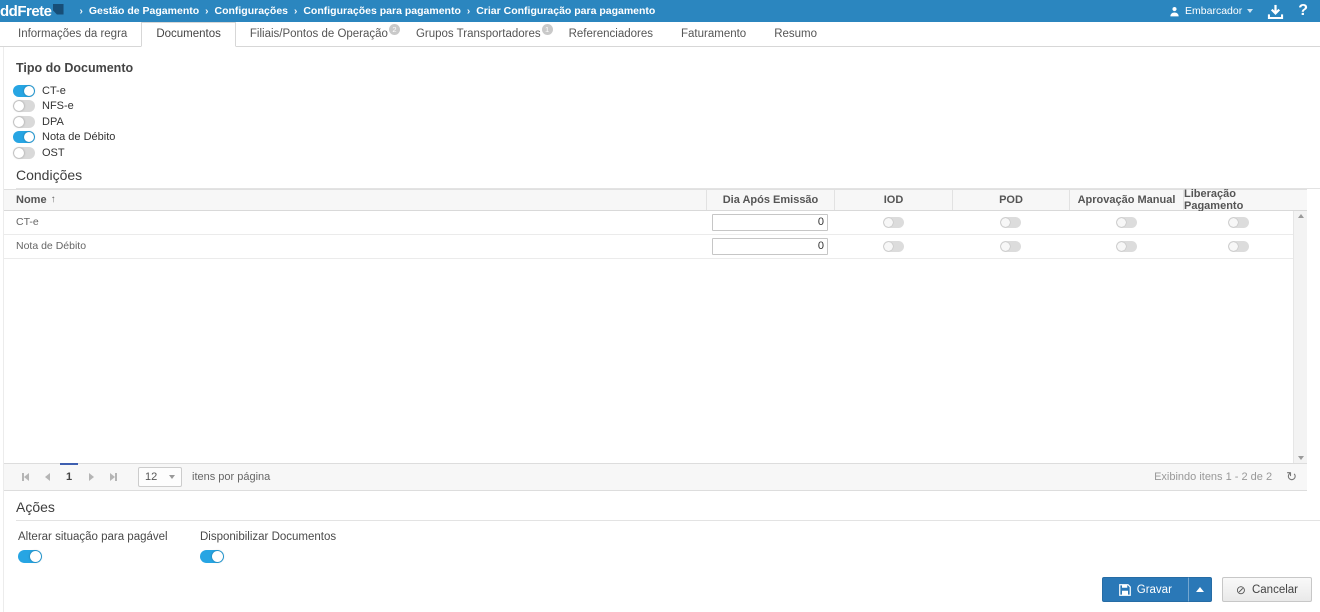 This screenshot has width=1320, height=612. Describe the element at coordinates (24, 137) in the screenshot. I see `nota-de-debito-toggle` at that location.